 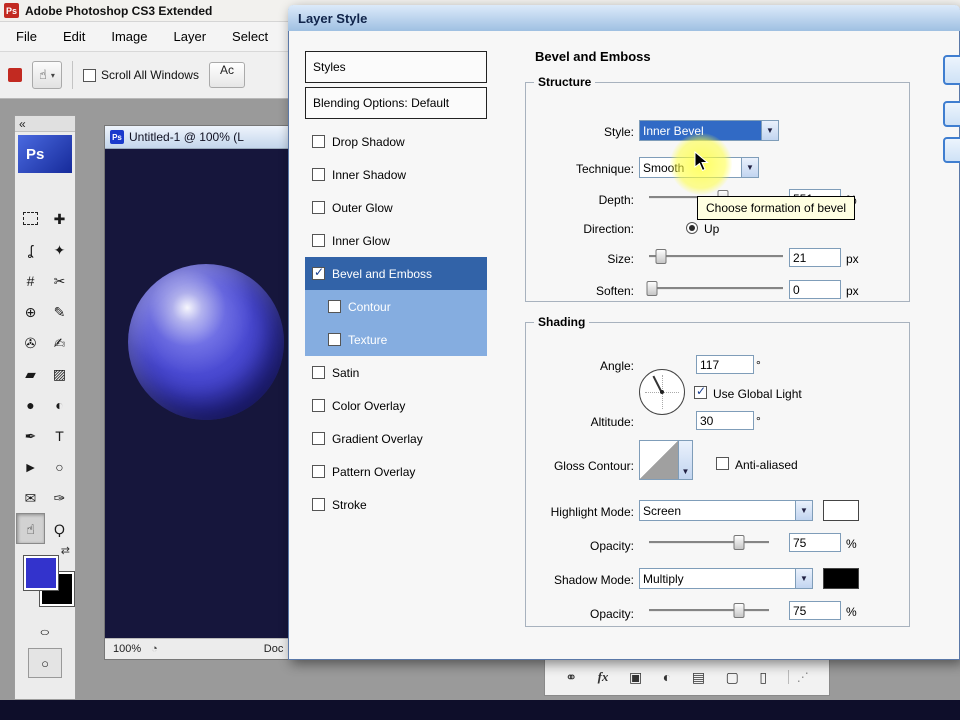 What do you see at coordinates (722, 463) in the screenshot?
I see `anti-aliased-checkbox` at bounding box center [722, 463].